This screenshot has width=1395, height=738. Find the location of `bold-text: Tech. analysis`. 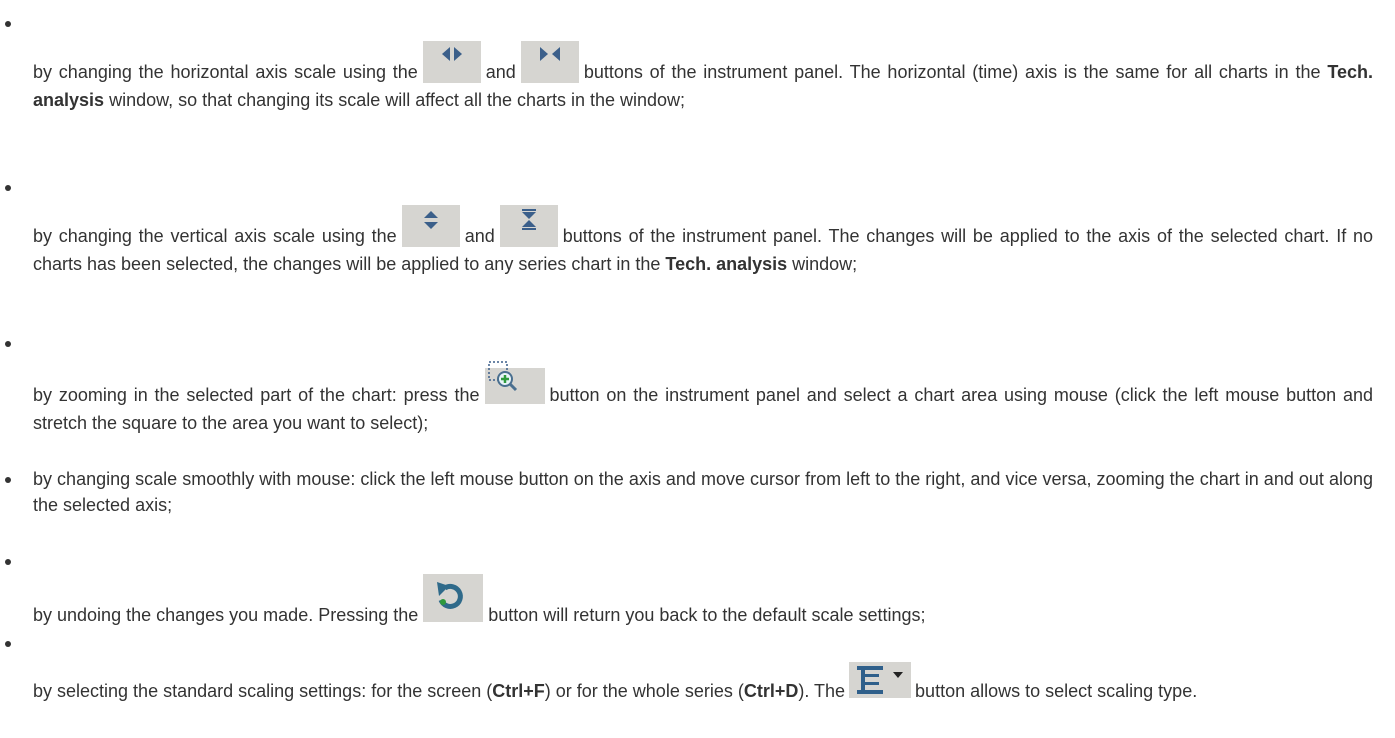

bold-text: Tech. analysis is located at coordinates (726, 264).